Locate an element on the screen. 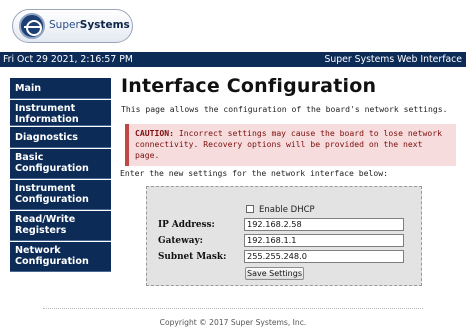 This screenshot has height=336, width=466. sidebar-item-label: Instrument Information is located at coordinates (47, 114).